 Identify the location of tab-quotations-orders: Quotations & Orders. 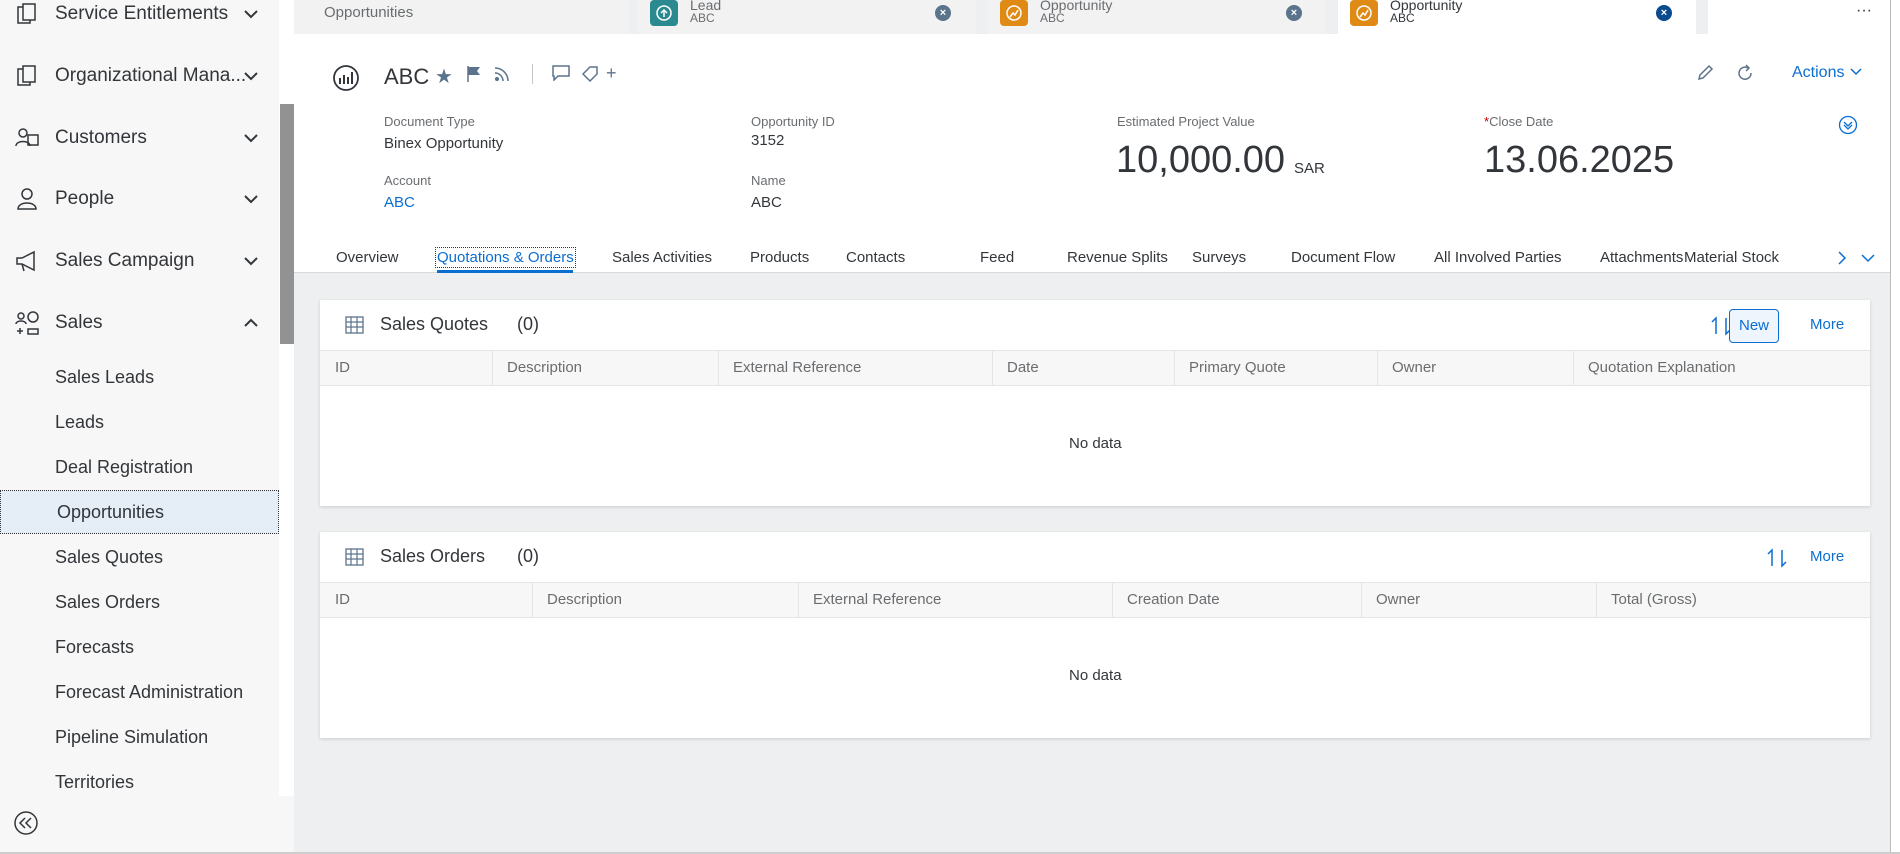
(505, 257).